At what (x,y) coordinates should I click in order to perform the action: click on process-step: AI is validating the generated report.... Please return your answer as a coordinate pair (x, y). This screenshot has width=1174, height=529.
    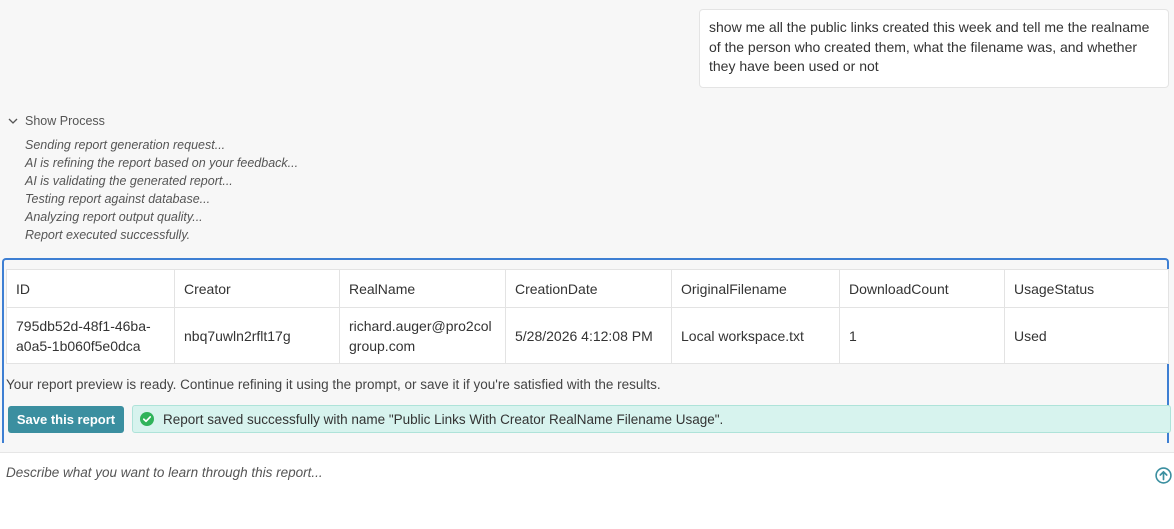
    Looking at the image, I should click on (129, 181).